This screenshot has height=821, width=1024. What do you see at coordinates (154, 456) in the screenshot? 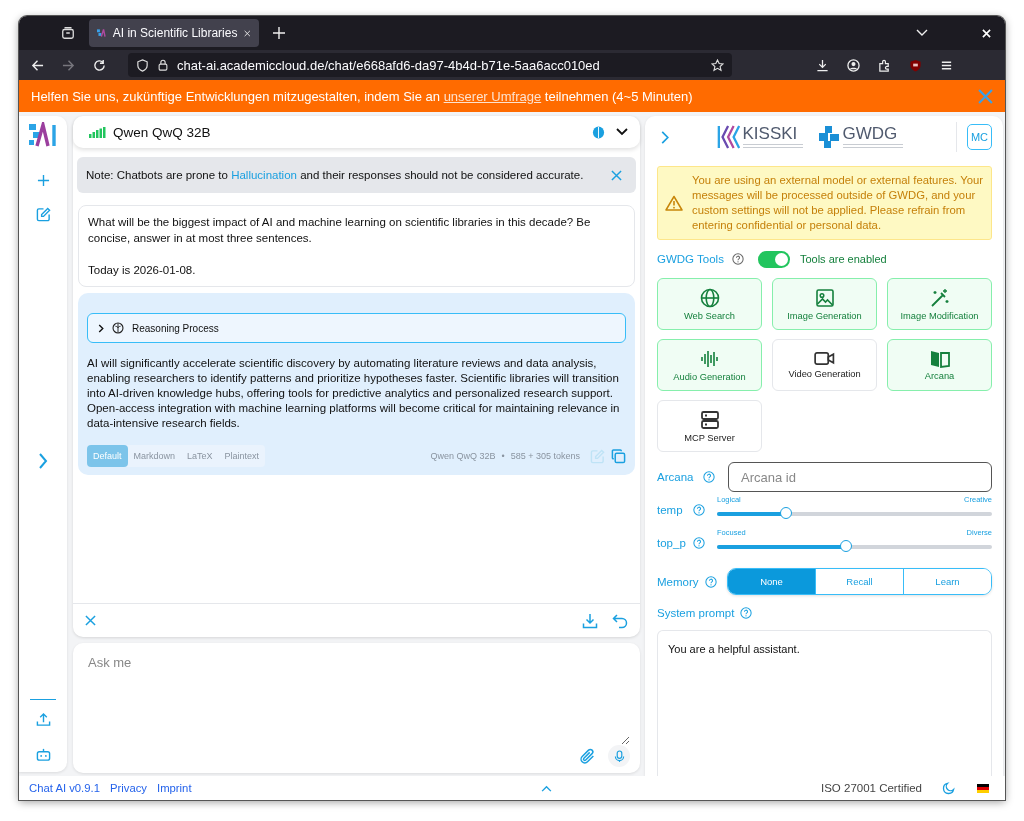
I see `format-tab: Markdown` at bounding box center [154, 456].